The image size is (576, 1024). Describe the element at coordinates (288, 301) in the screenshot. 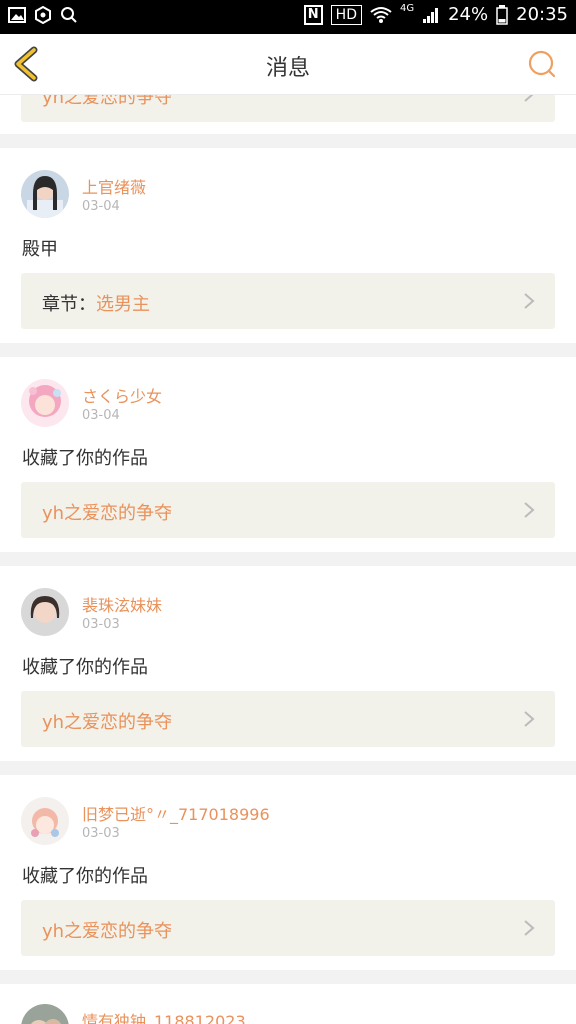

I see `work-reference: 章节：选男主` at that location.